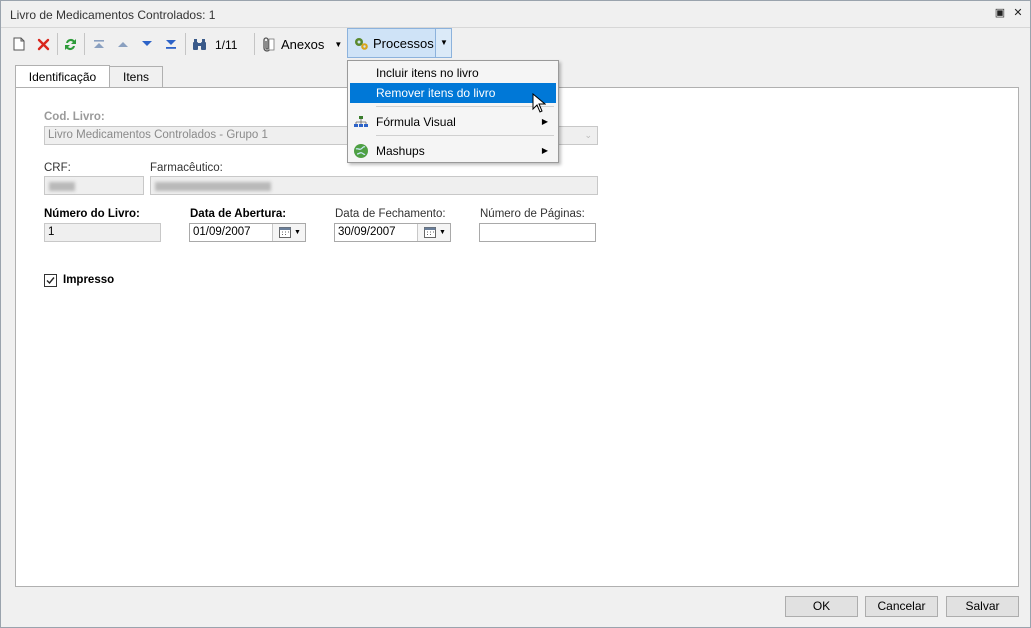 The height and width of the screenshot is (628, 1031). I want to click on refresh-button, so click(70, 44).